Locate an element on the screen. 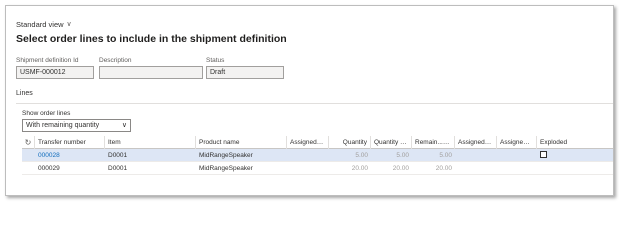 This screenshot has height=240, width=619. show-order-lines-label: Show order lines is located at coordinates (46, 113).